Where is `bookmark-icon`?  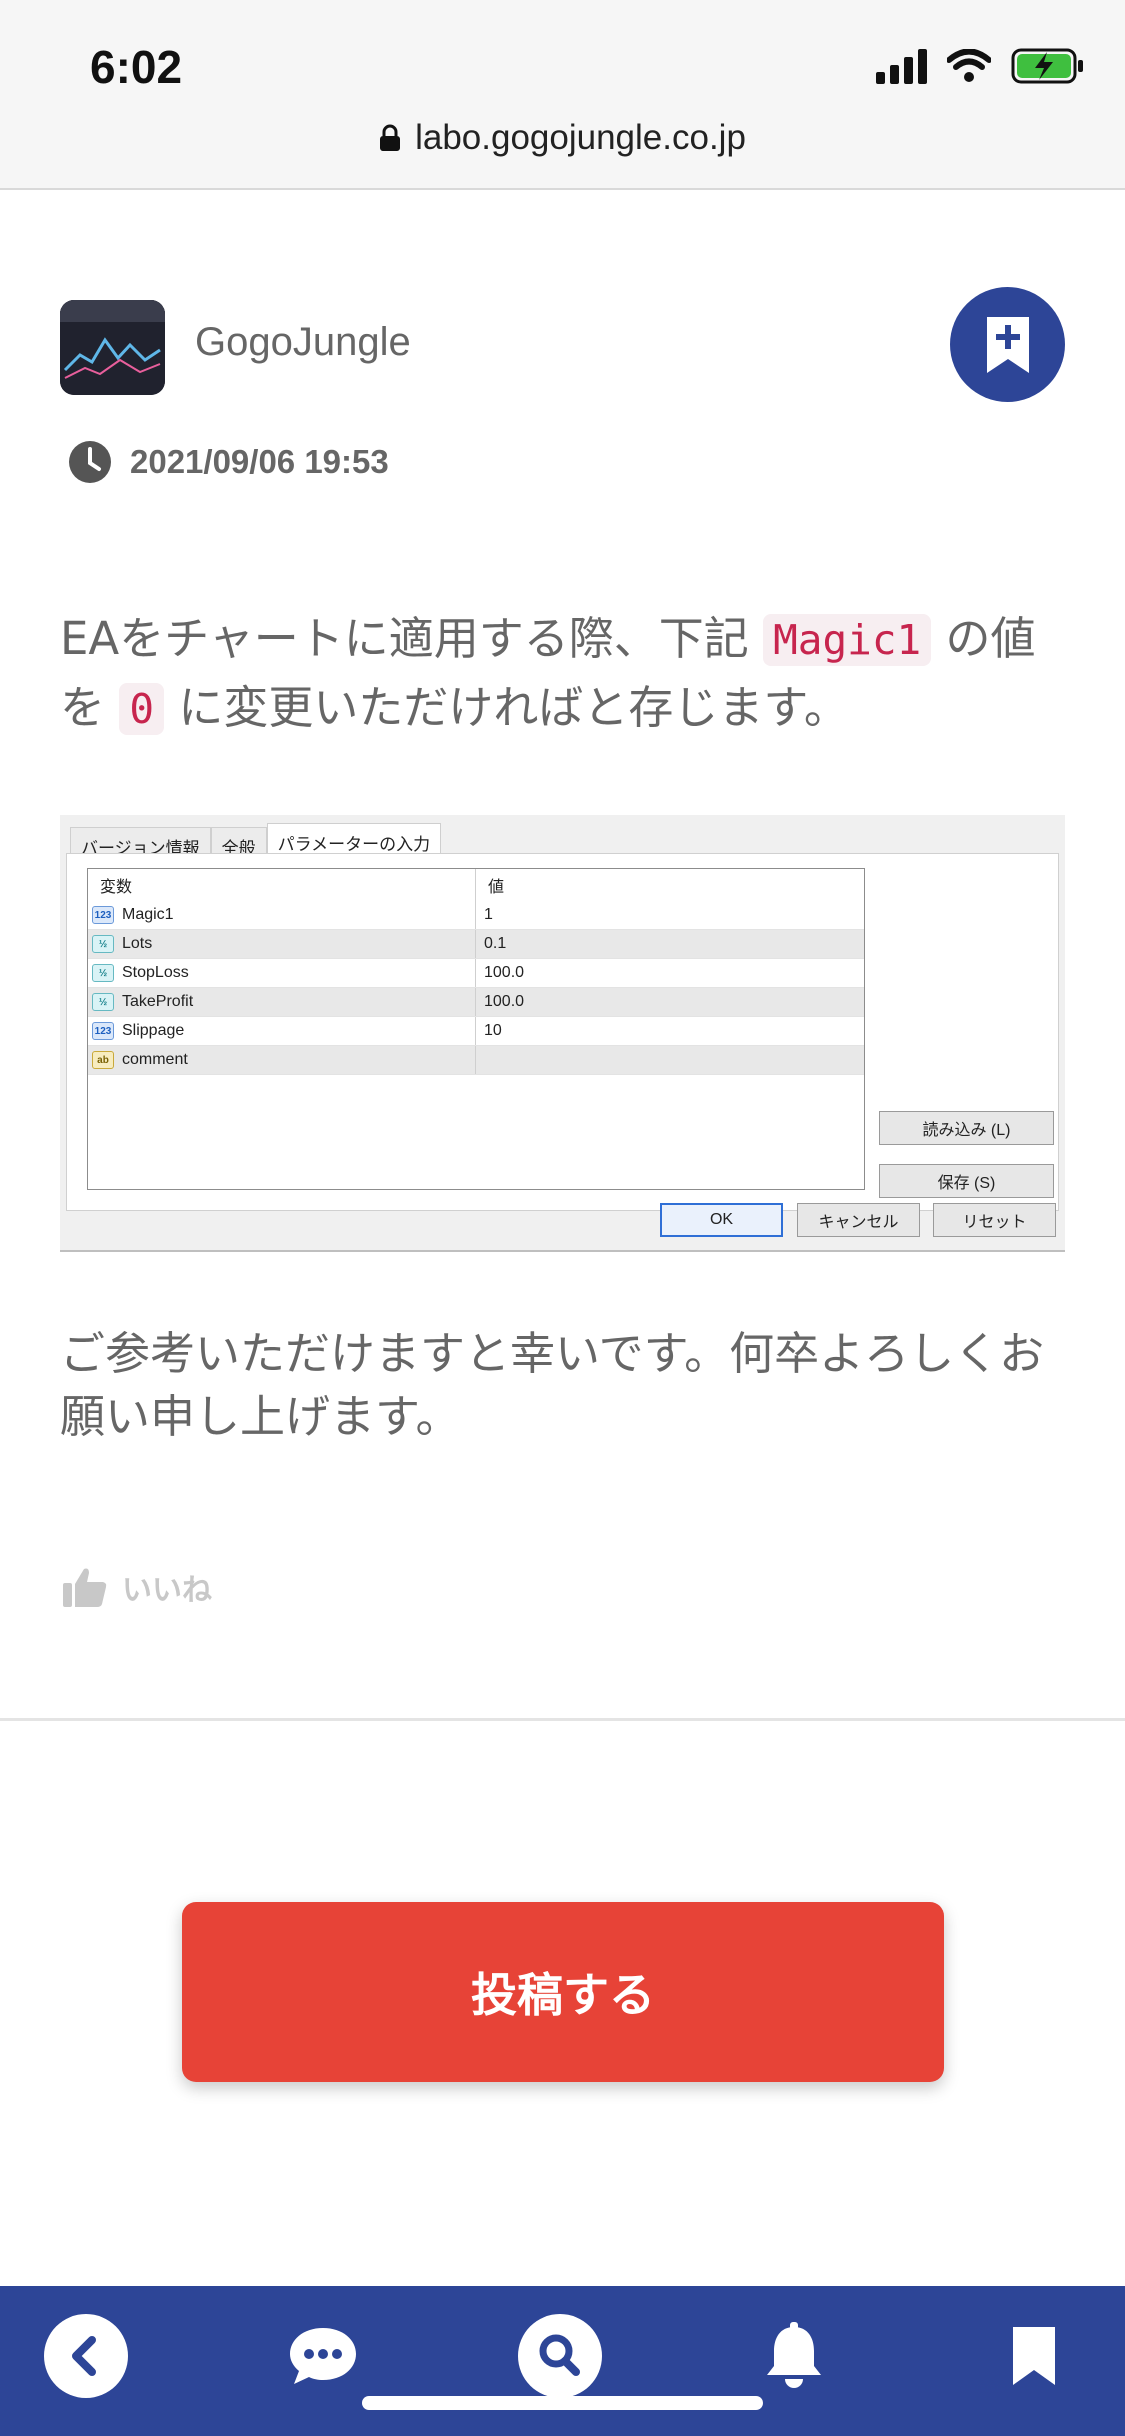
bookmark-icon is located at coordinates (1034, 2356).